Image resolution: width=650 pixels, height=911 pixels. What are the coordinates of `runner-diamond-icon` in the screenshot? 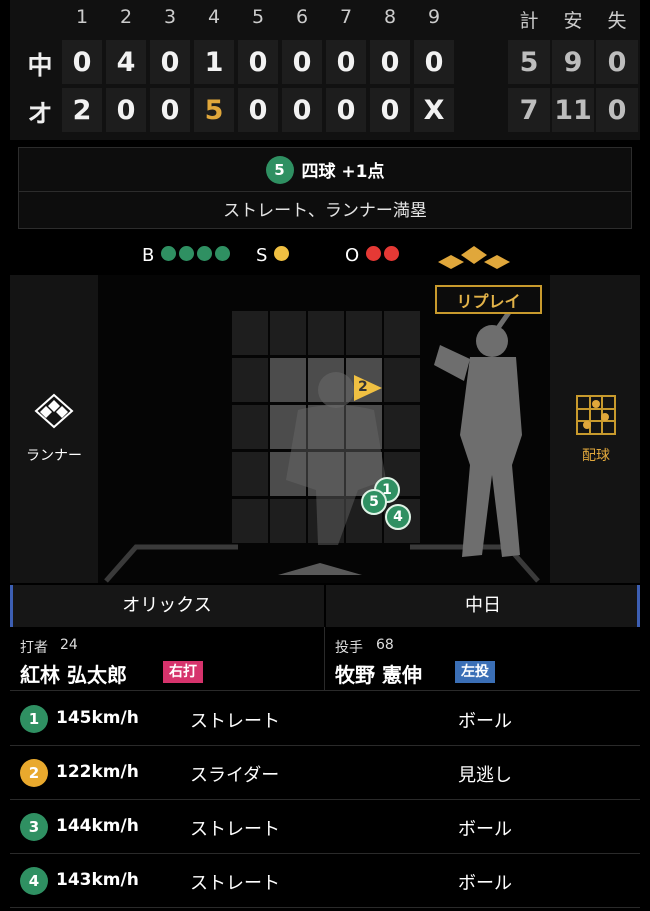 It's located at (54, 411).